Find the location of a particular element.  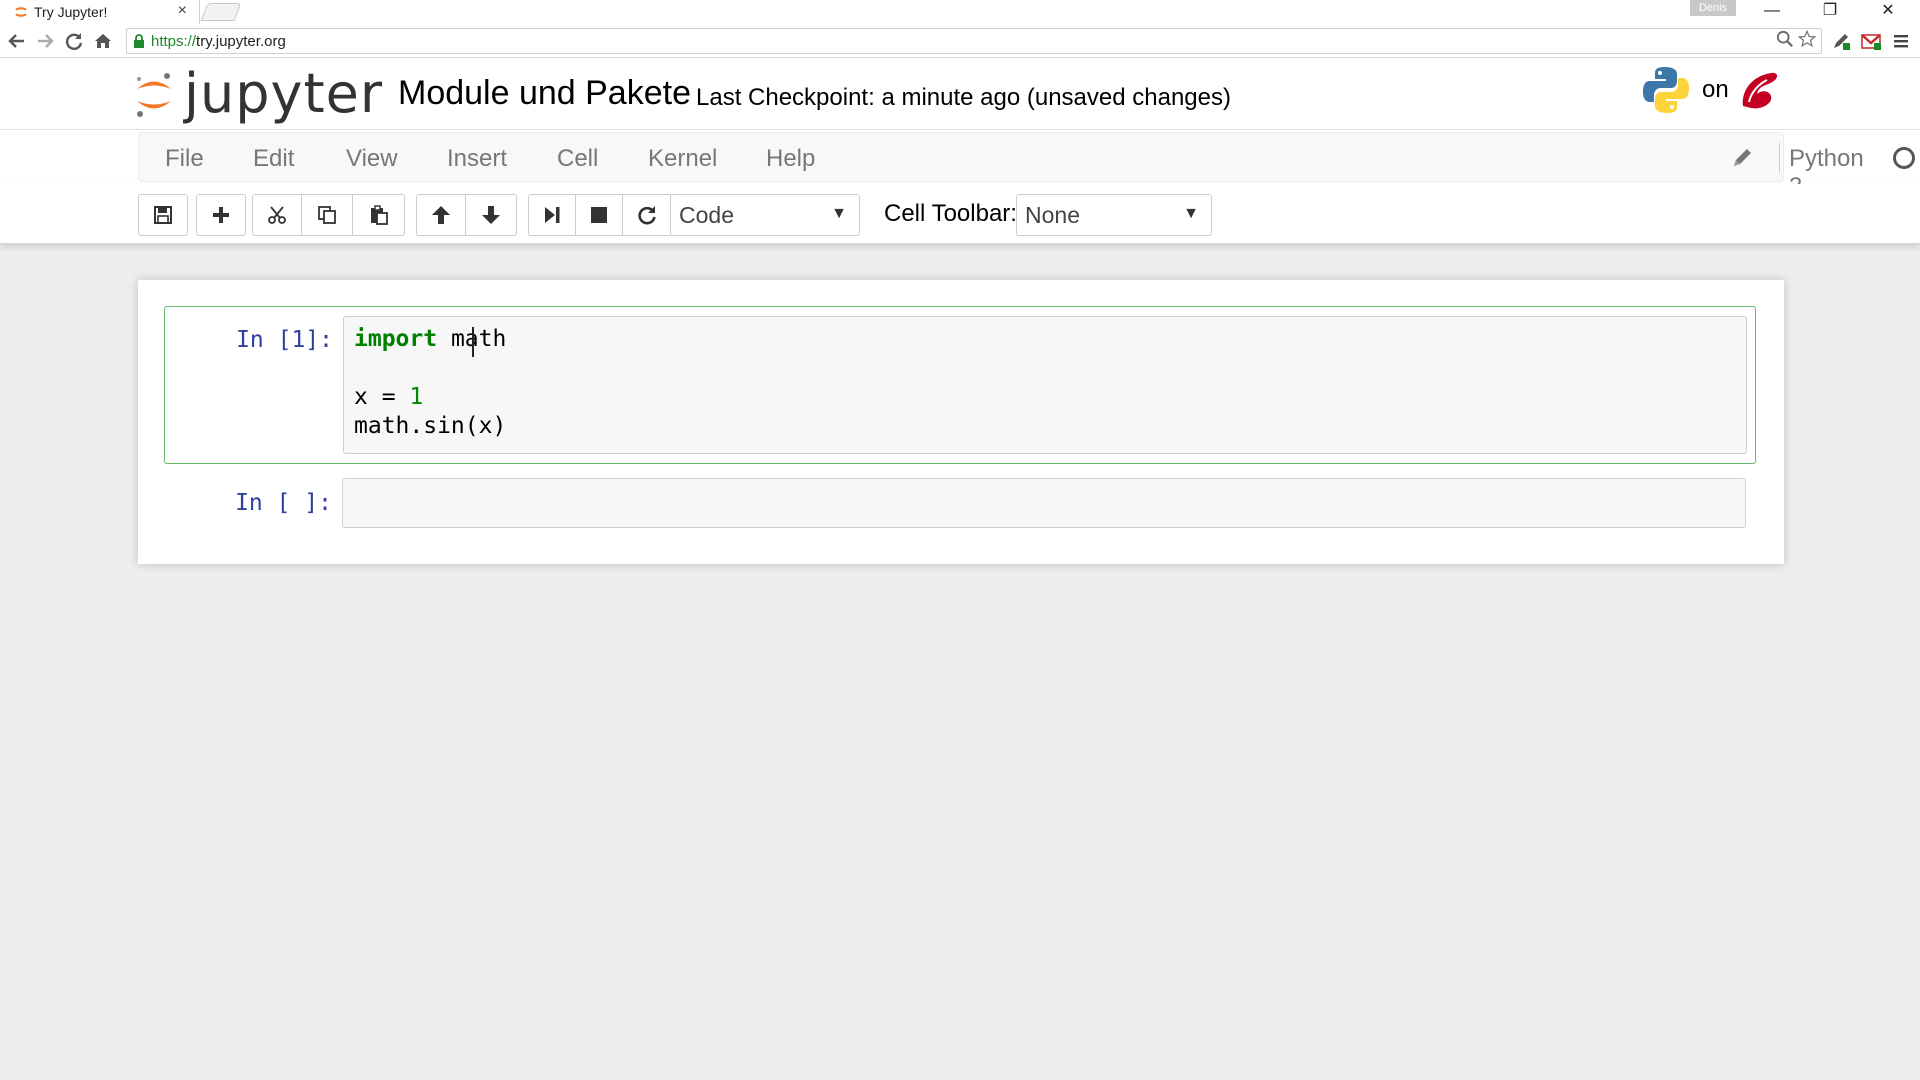

close-tab-icon: × is located at coordinates (182, 11).